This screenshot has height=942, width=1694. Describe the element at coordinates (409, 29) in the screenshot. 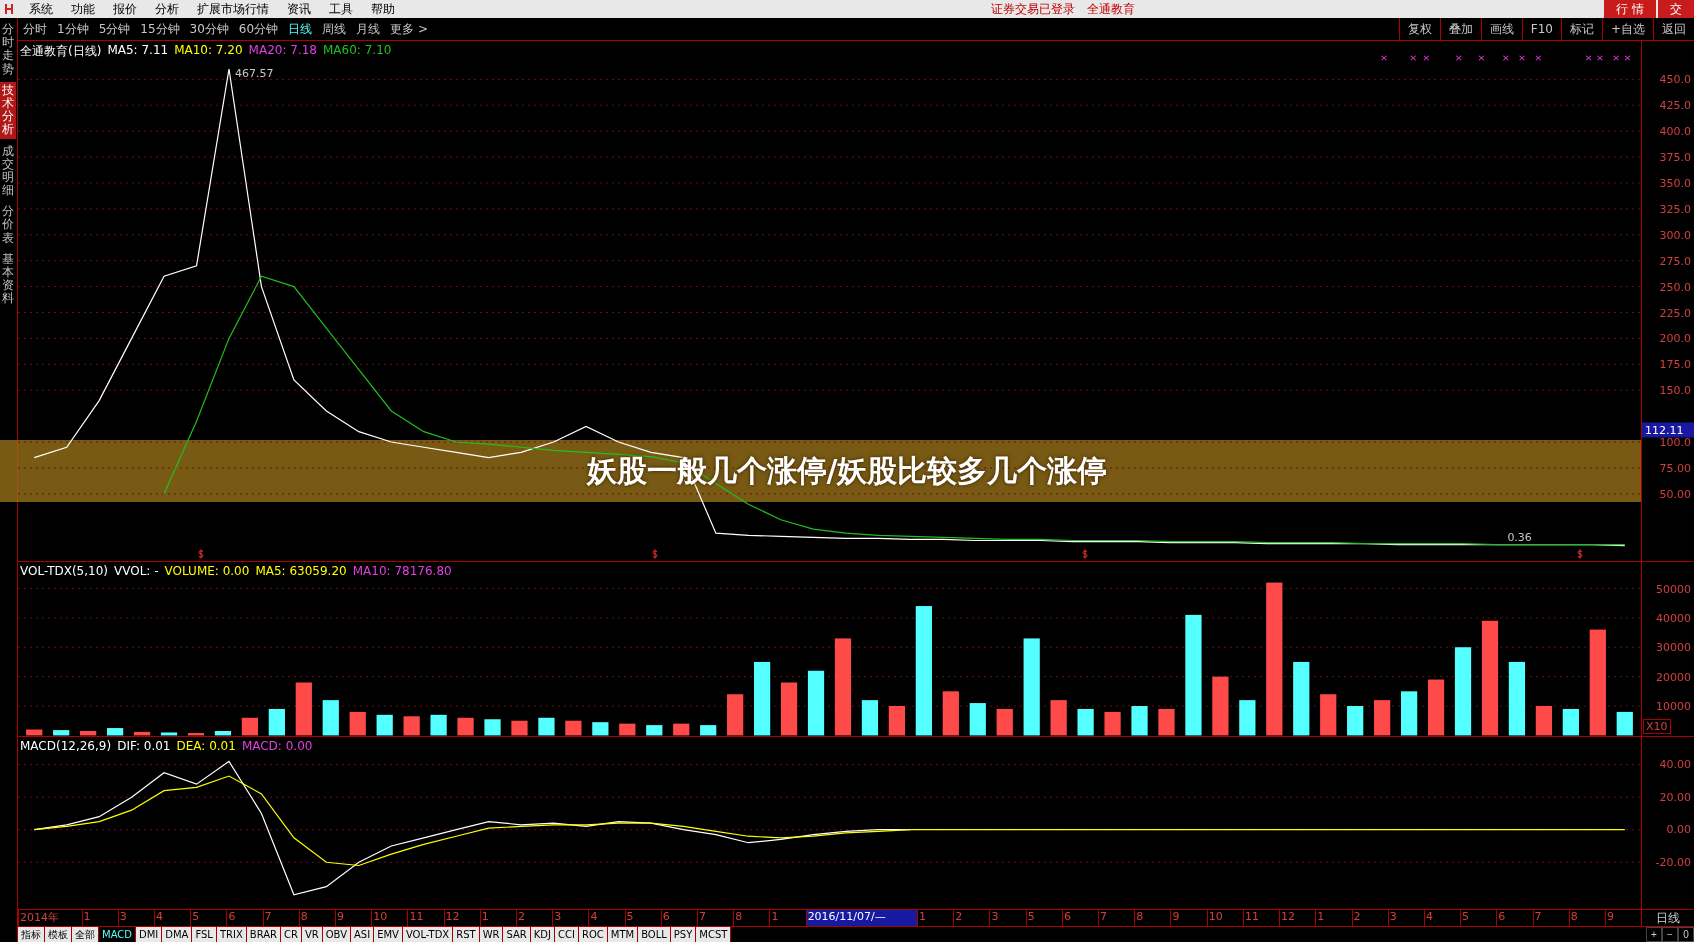

I see `period-tab: 更多 >` at that location.